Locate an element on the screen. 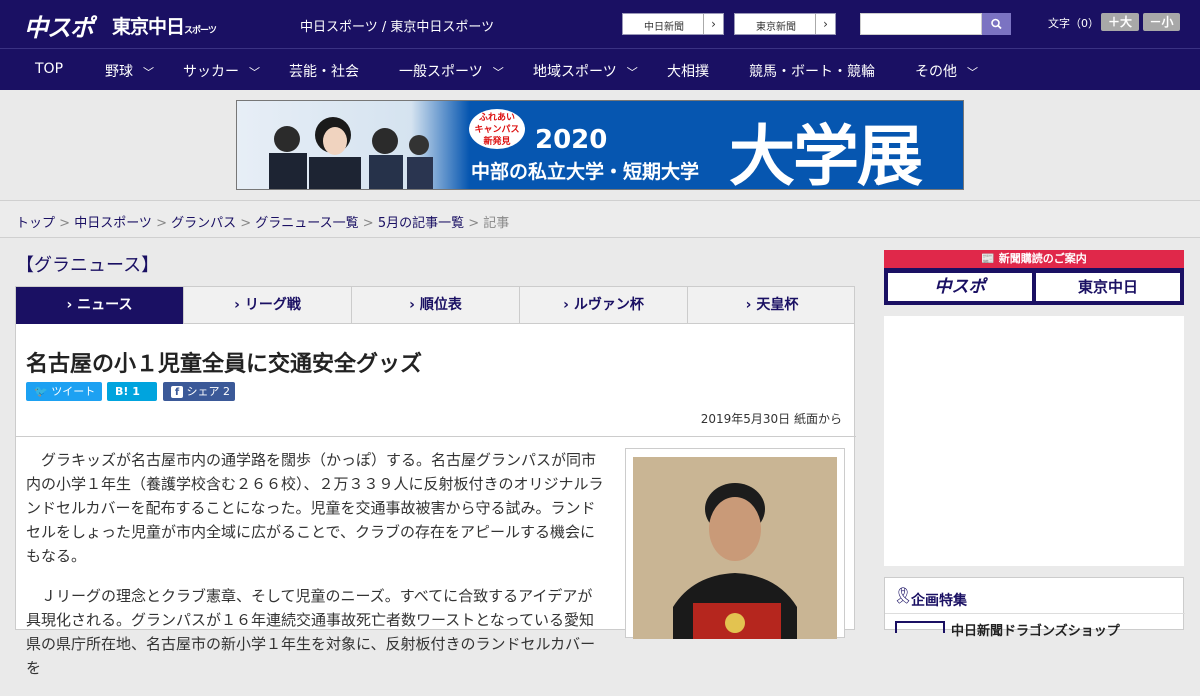 The width and height of the screenshot is (1200, 696). player-image is located at coordinates (735, 548).